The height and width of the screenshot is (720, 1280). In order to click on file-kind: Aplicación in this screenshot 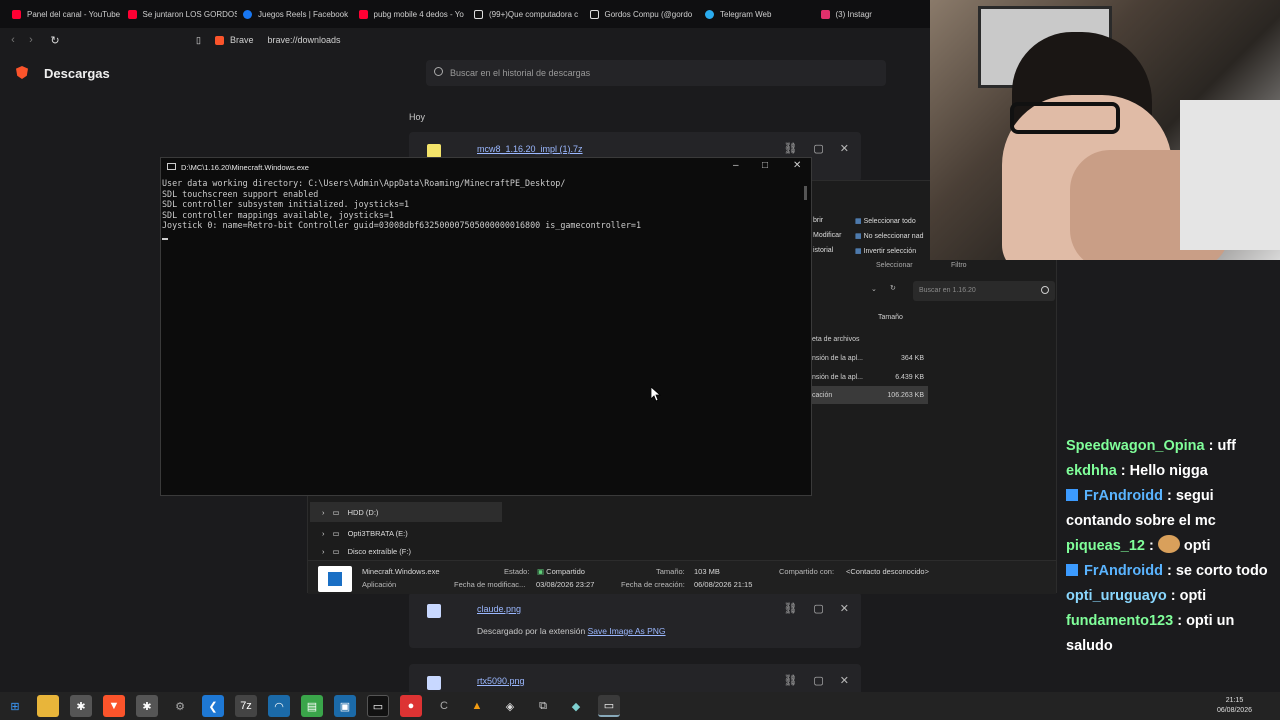, I will do `click(379, 584)`.